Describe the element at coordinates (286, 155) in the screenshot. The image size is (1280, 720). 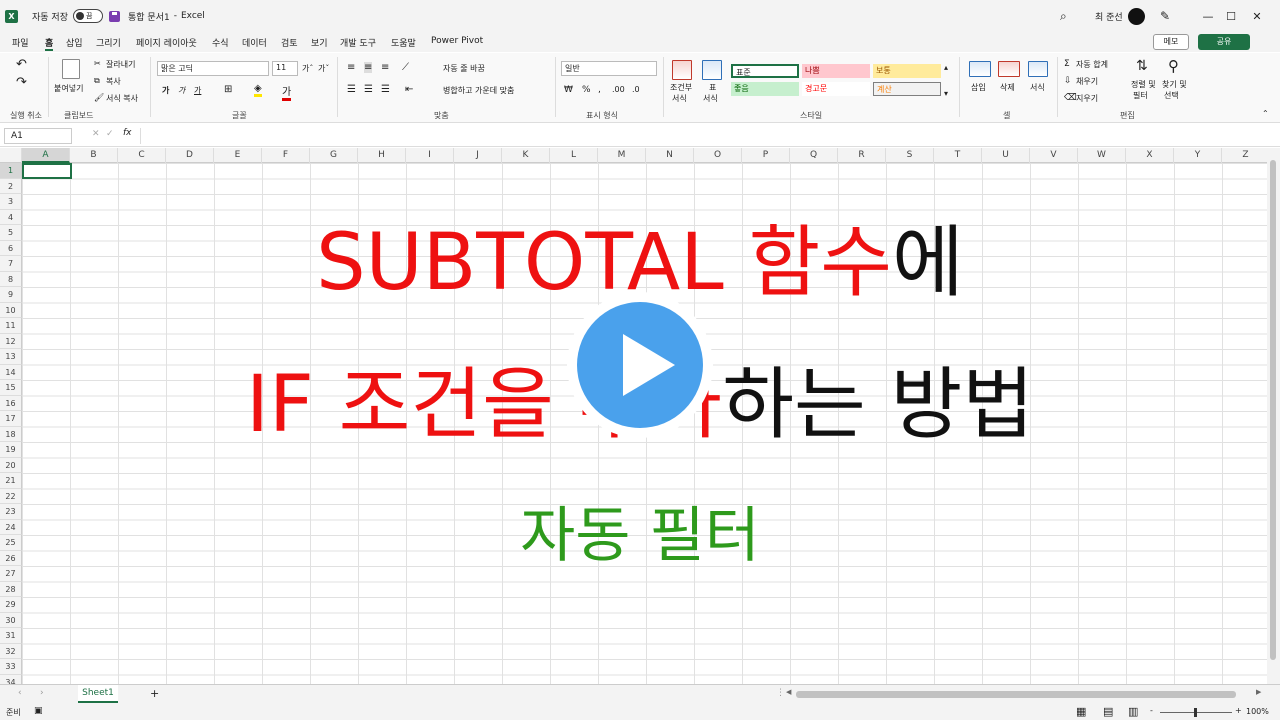
I see `column-header: F` at that location.